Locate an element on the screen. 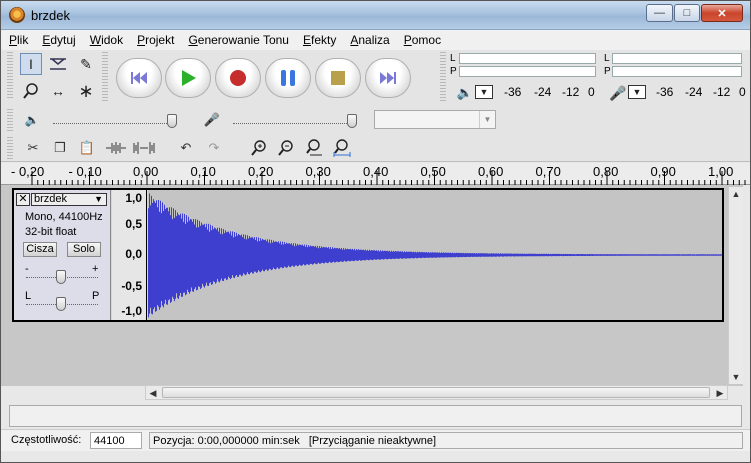 The width and height of the screenshot is (751, 463). solo-button: Solo is located at coordinates (84, 249).